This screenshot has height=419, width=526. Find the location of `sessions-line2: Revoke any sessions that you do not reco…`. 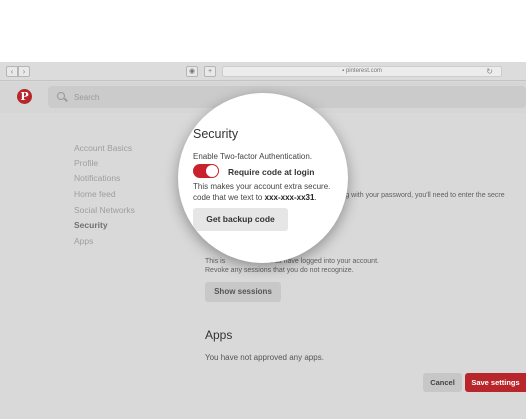

sessions-line2: Revoke any sessions that you do not reco… is located at coordinates (279, 270).